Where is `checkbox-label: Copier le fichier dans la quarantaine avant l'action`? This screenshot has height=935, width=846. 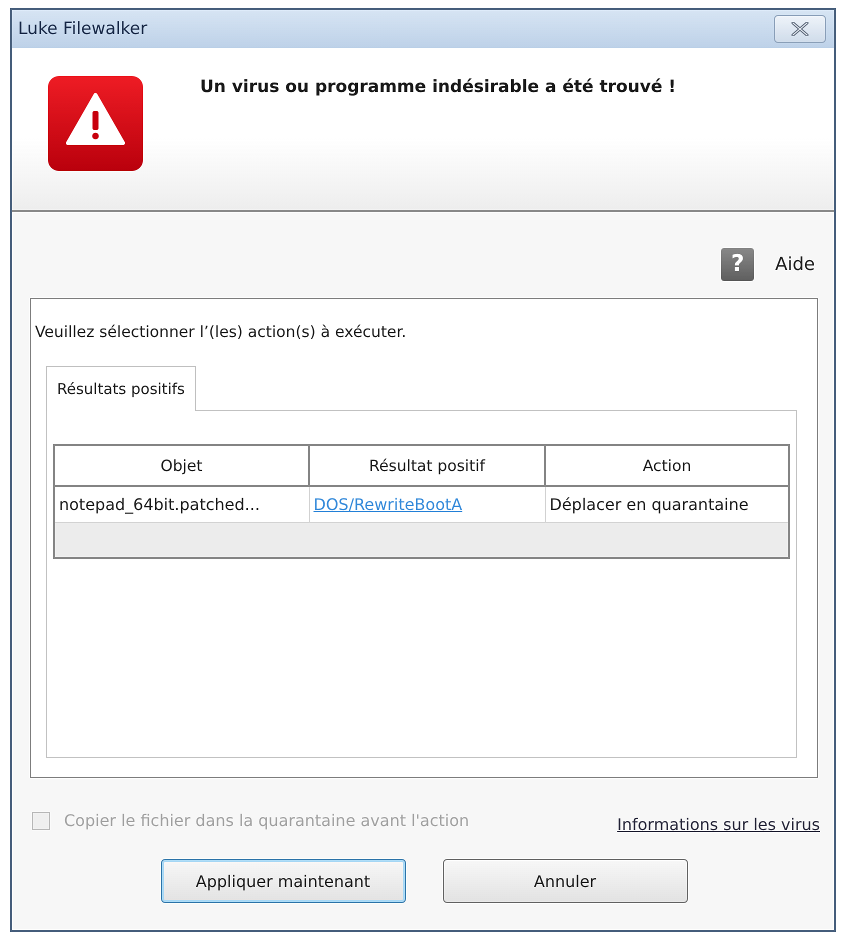
checkbox-label: Copier le fichier dans la quarantaine avant l'action is located at coordinates (267, 820).